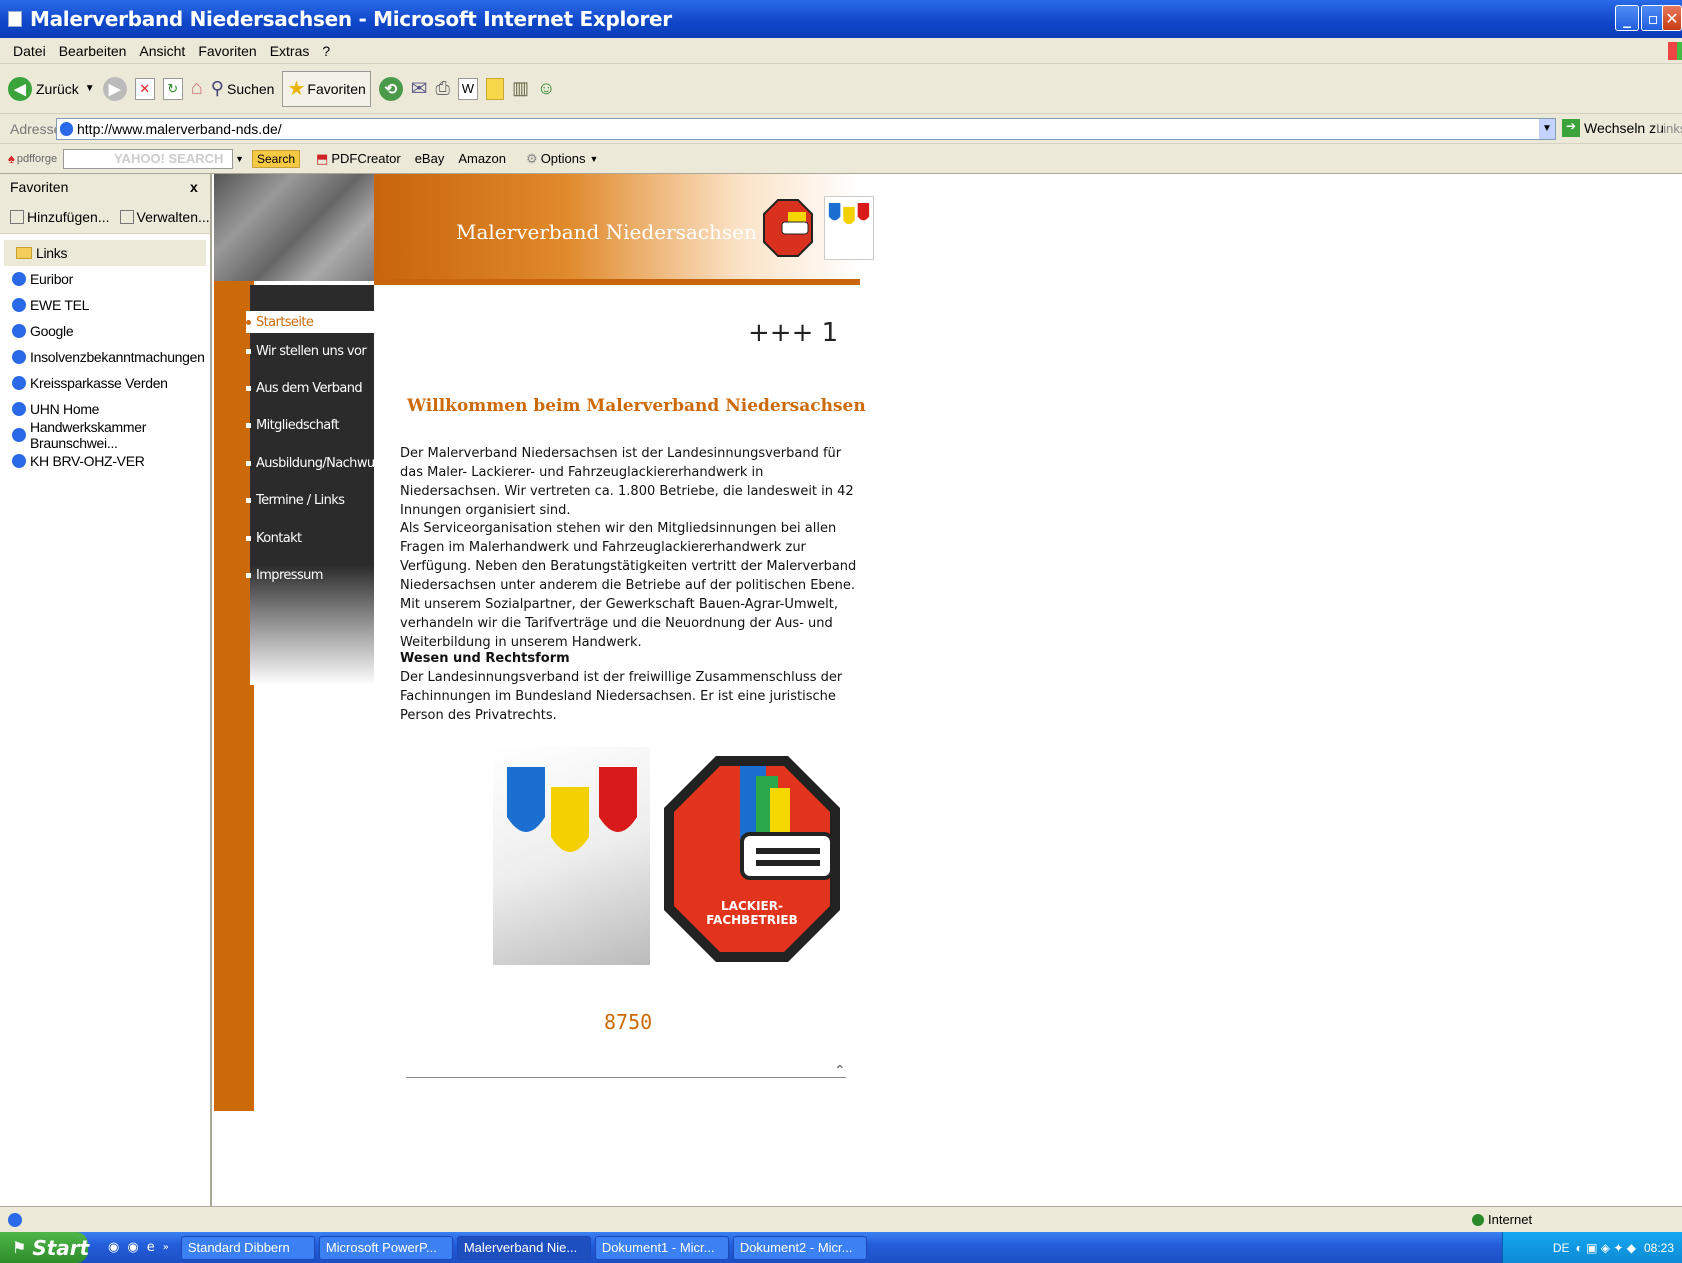 Image resolution: width=1682 pixels, height=1263 pixels. Describe the element at coordinates (105, 187) in the screenshot. I see `favorites-header: Favoriten x` at that location.